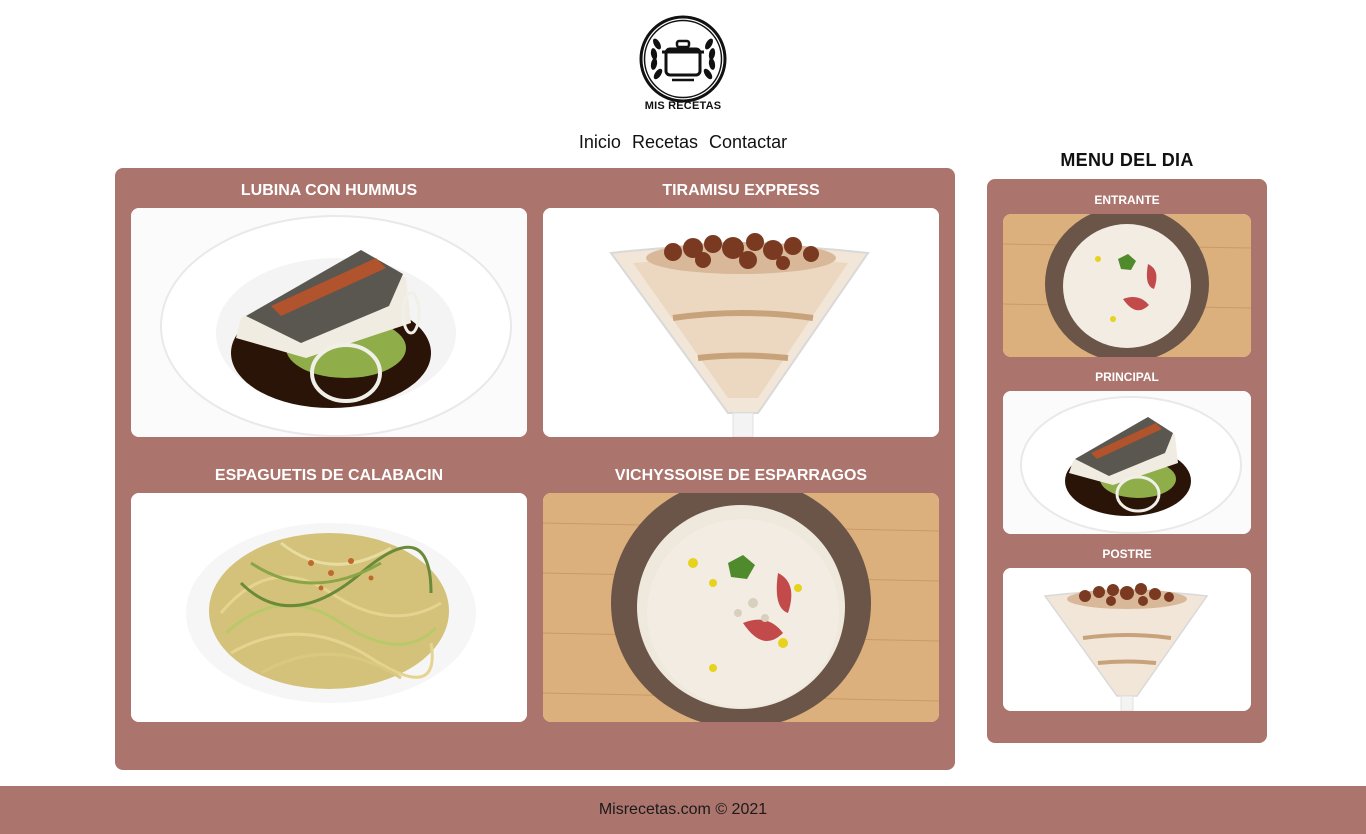  What do you see at coordinates (329, 475) in the screenshot?
I see `recipe-title: ESPAGUETIS DE CALABACIN` at bounding box center [329, 475].